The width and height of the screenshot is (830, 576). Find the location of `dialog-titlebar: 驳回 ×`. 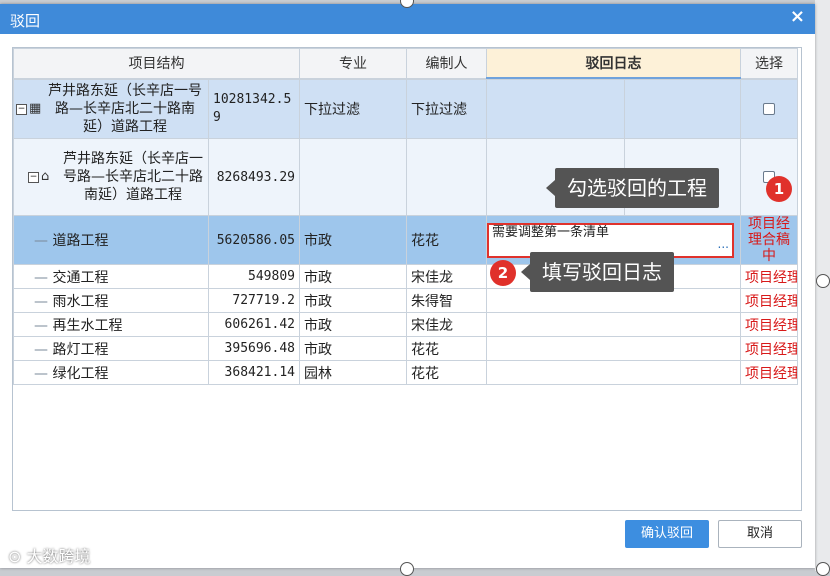

dialog-titlebar: 驳回 × is located at coordinates (407, 19).